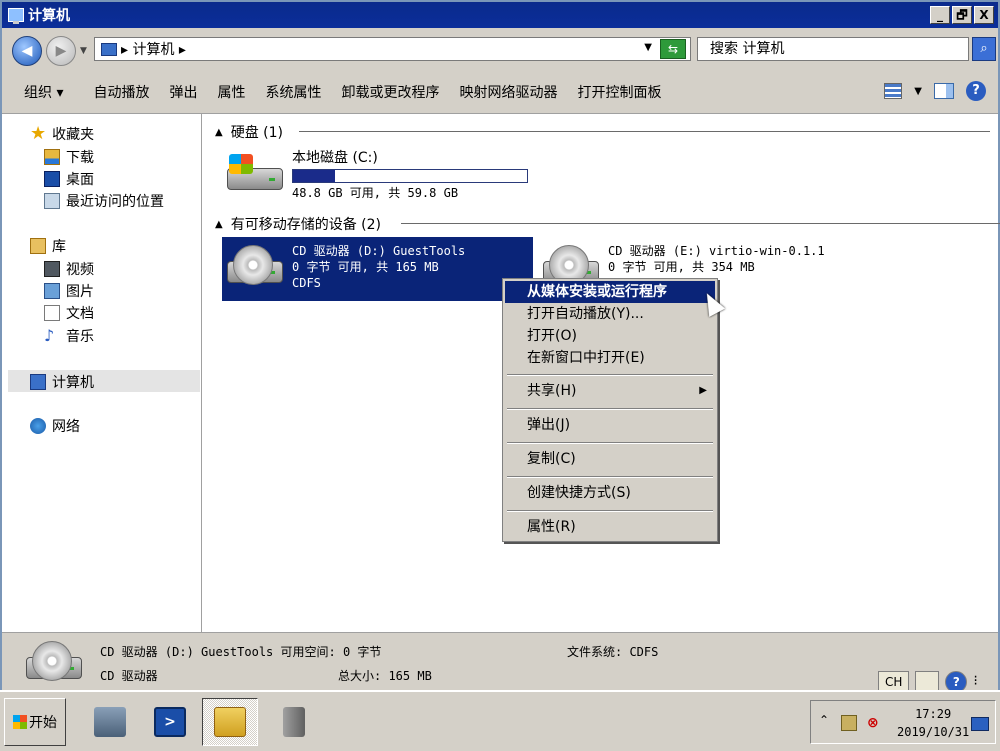  Describe the element at coordinates (962, 15) in the screenshot. I see `maximize-button: 🗗` at that location.